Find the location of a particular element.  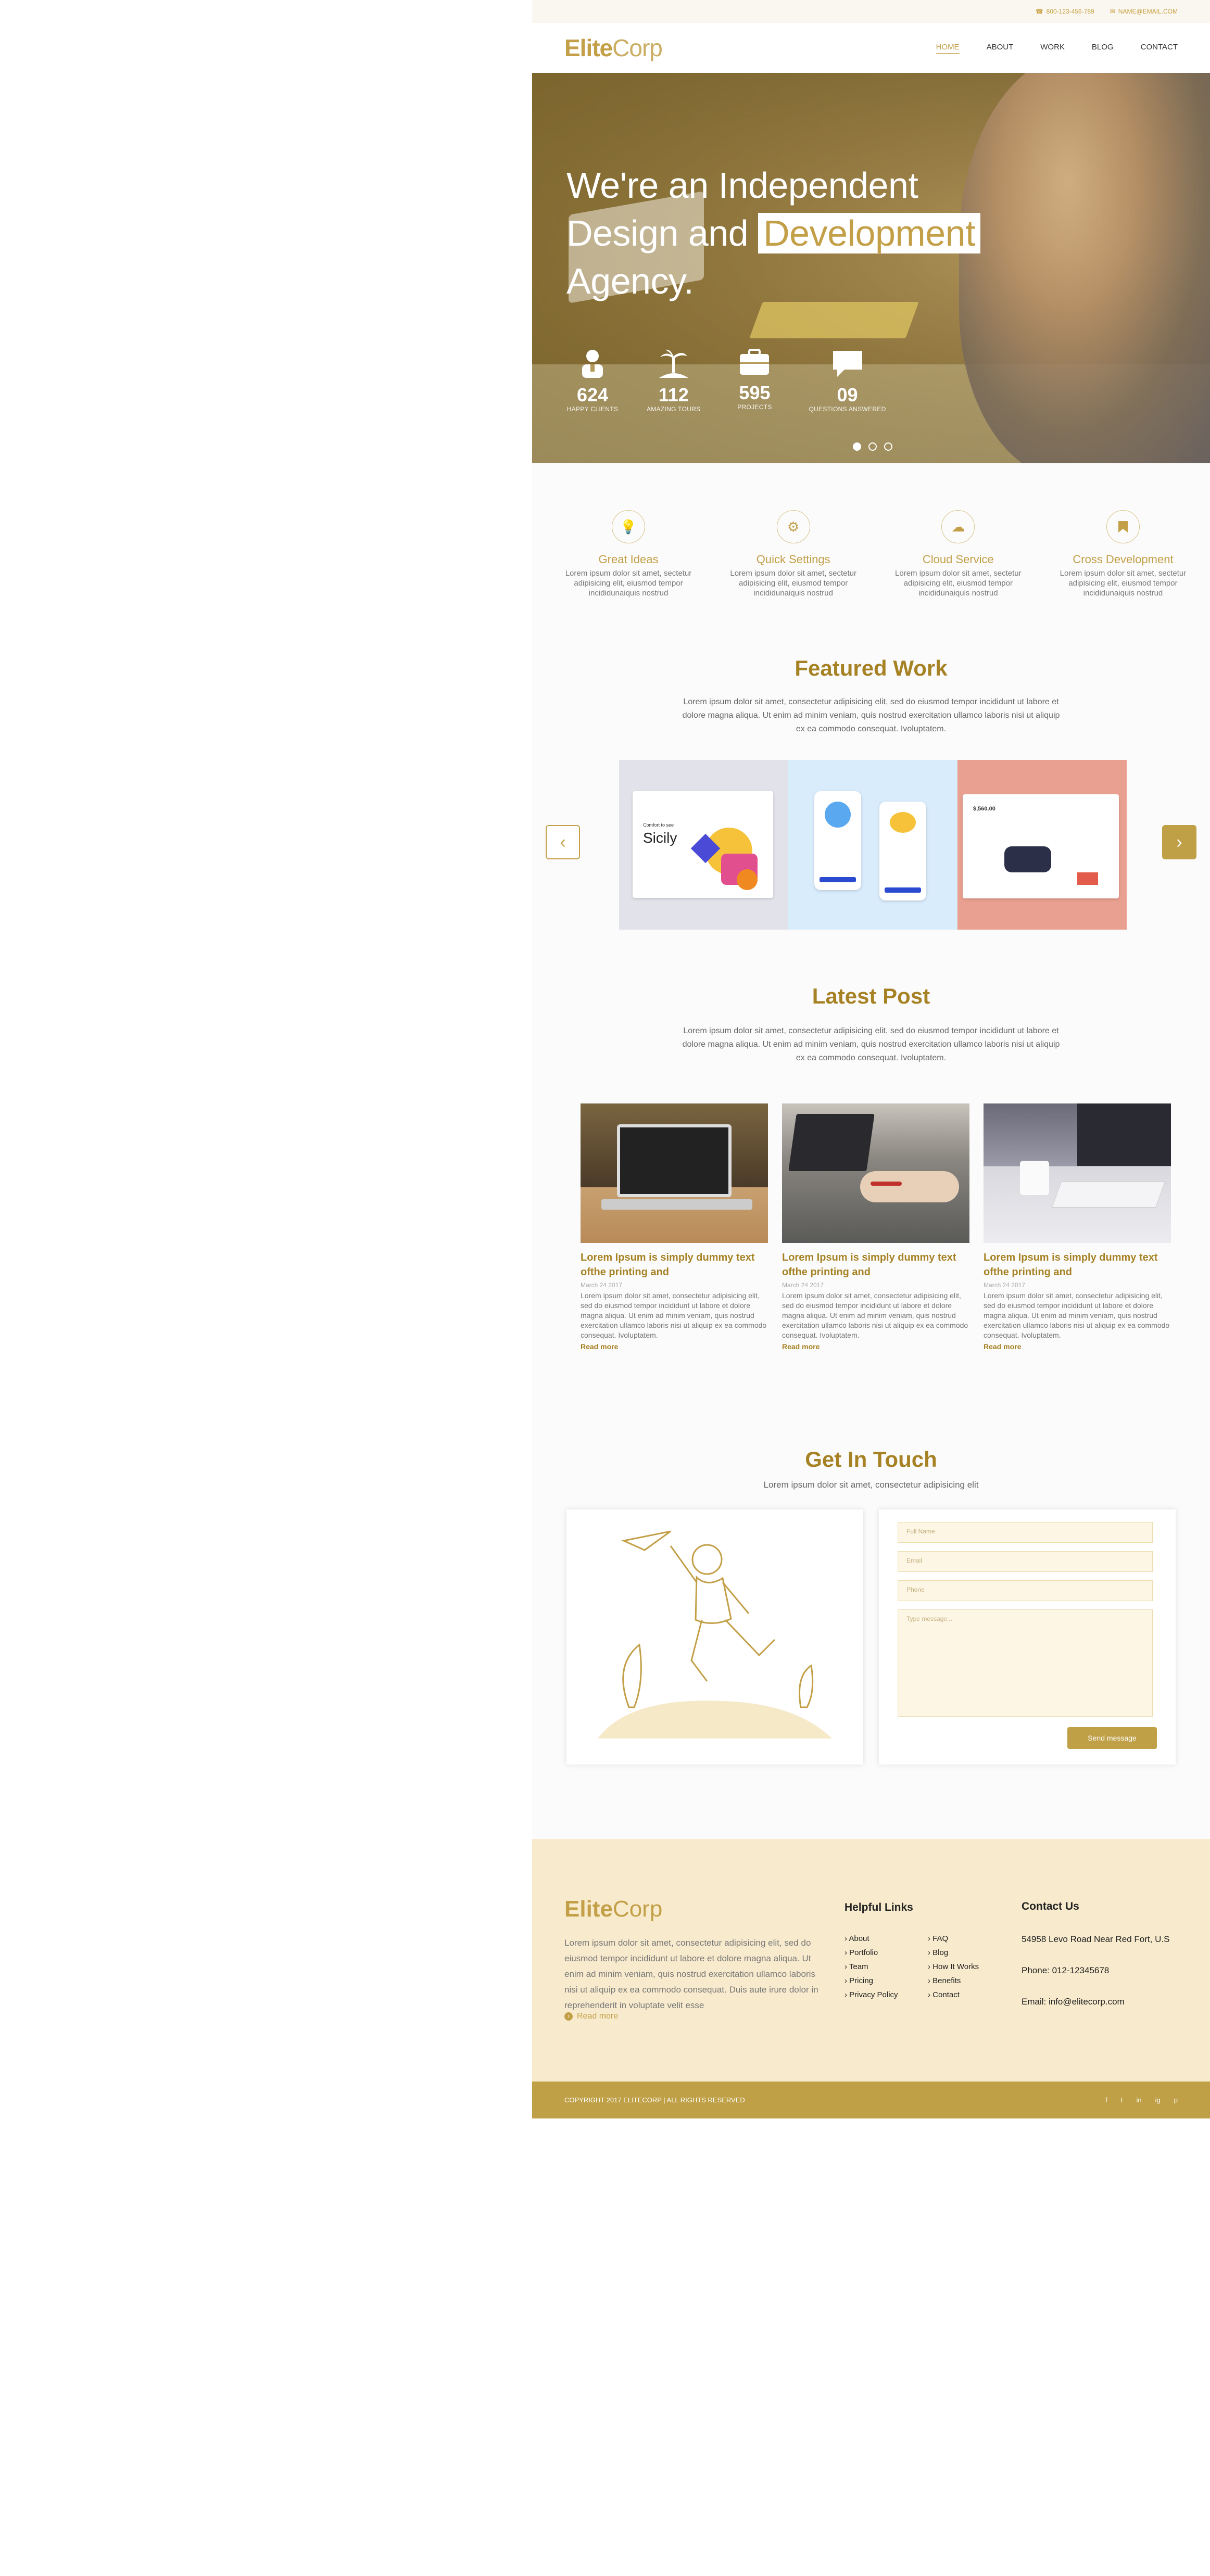

next-arrow-button: › is located at coordinates (1179, 842).